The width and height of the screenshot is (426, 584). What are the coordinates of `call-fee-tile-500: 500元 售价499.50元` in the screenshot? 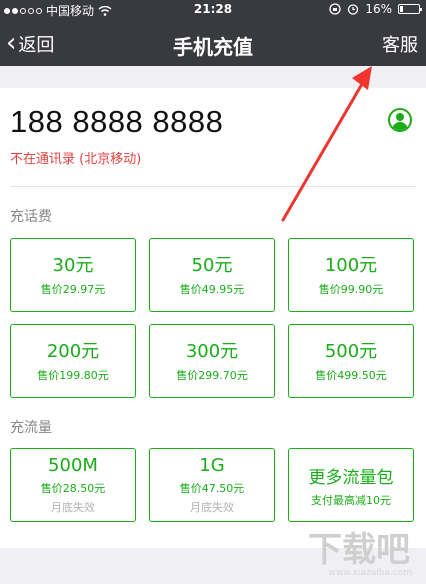 It's located at (351, 361).